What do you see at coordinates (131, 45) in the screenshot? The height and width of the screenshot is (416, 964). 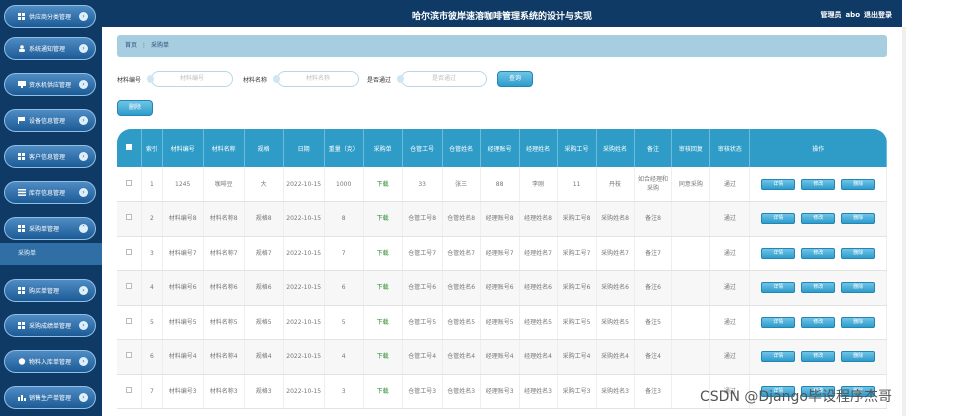 I see `breadcrumb-home: 首页` at bounding box center [131, 45].